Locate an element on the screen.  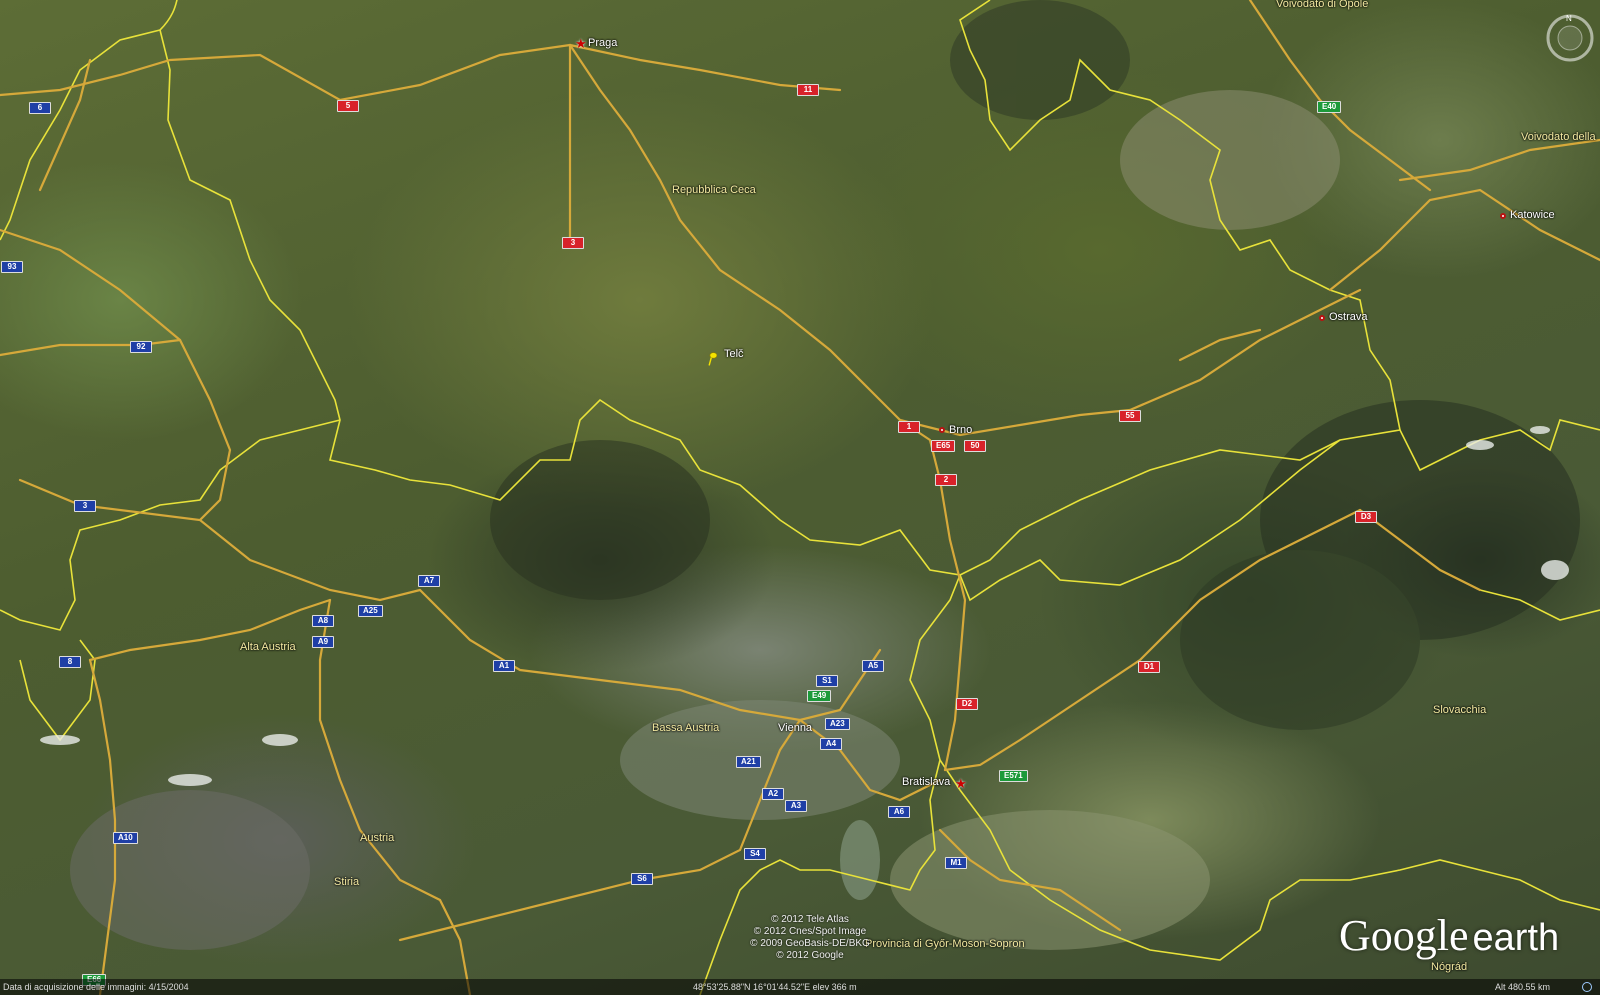
road-shield: A1 is located at coordinates (504, 666).